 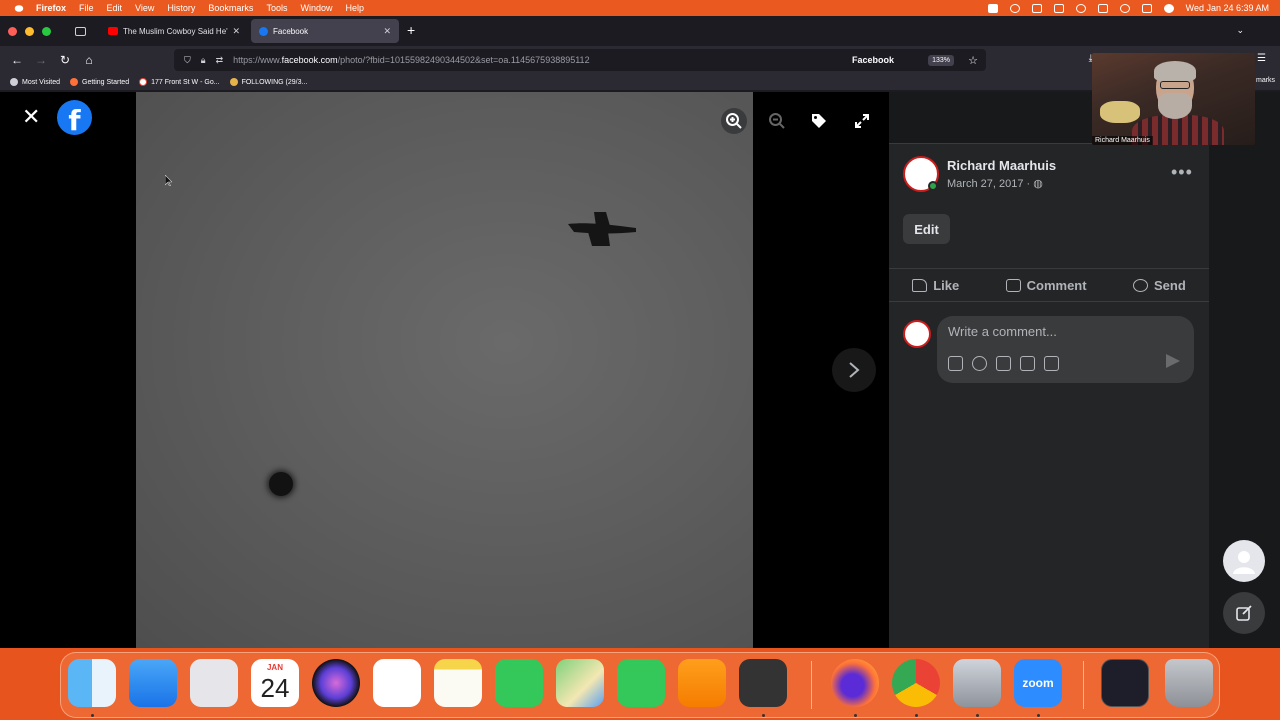 I want to click on next-photo-button, so click(x=854, y=370).